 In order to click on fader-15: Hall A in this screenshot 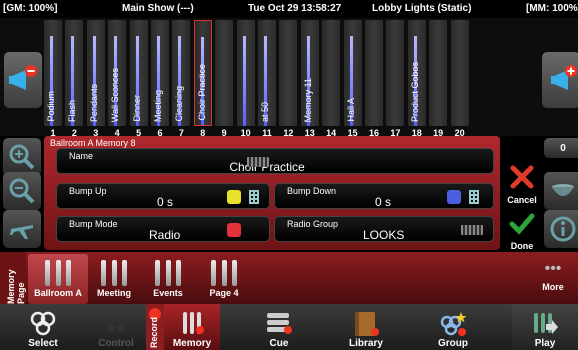, I will do `click(352, 73)`.